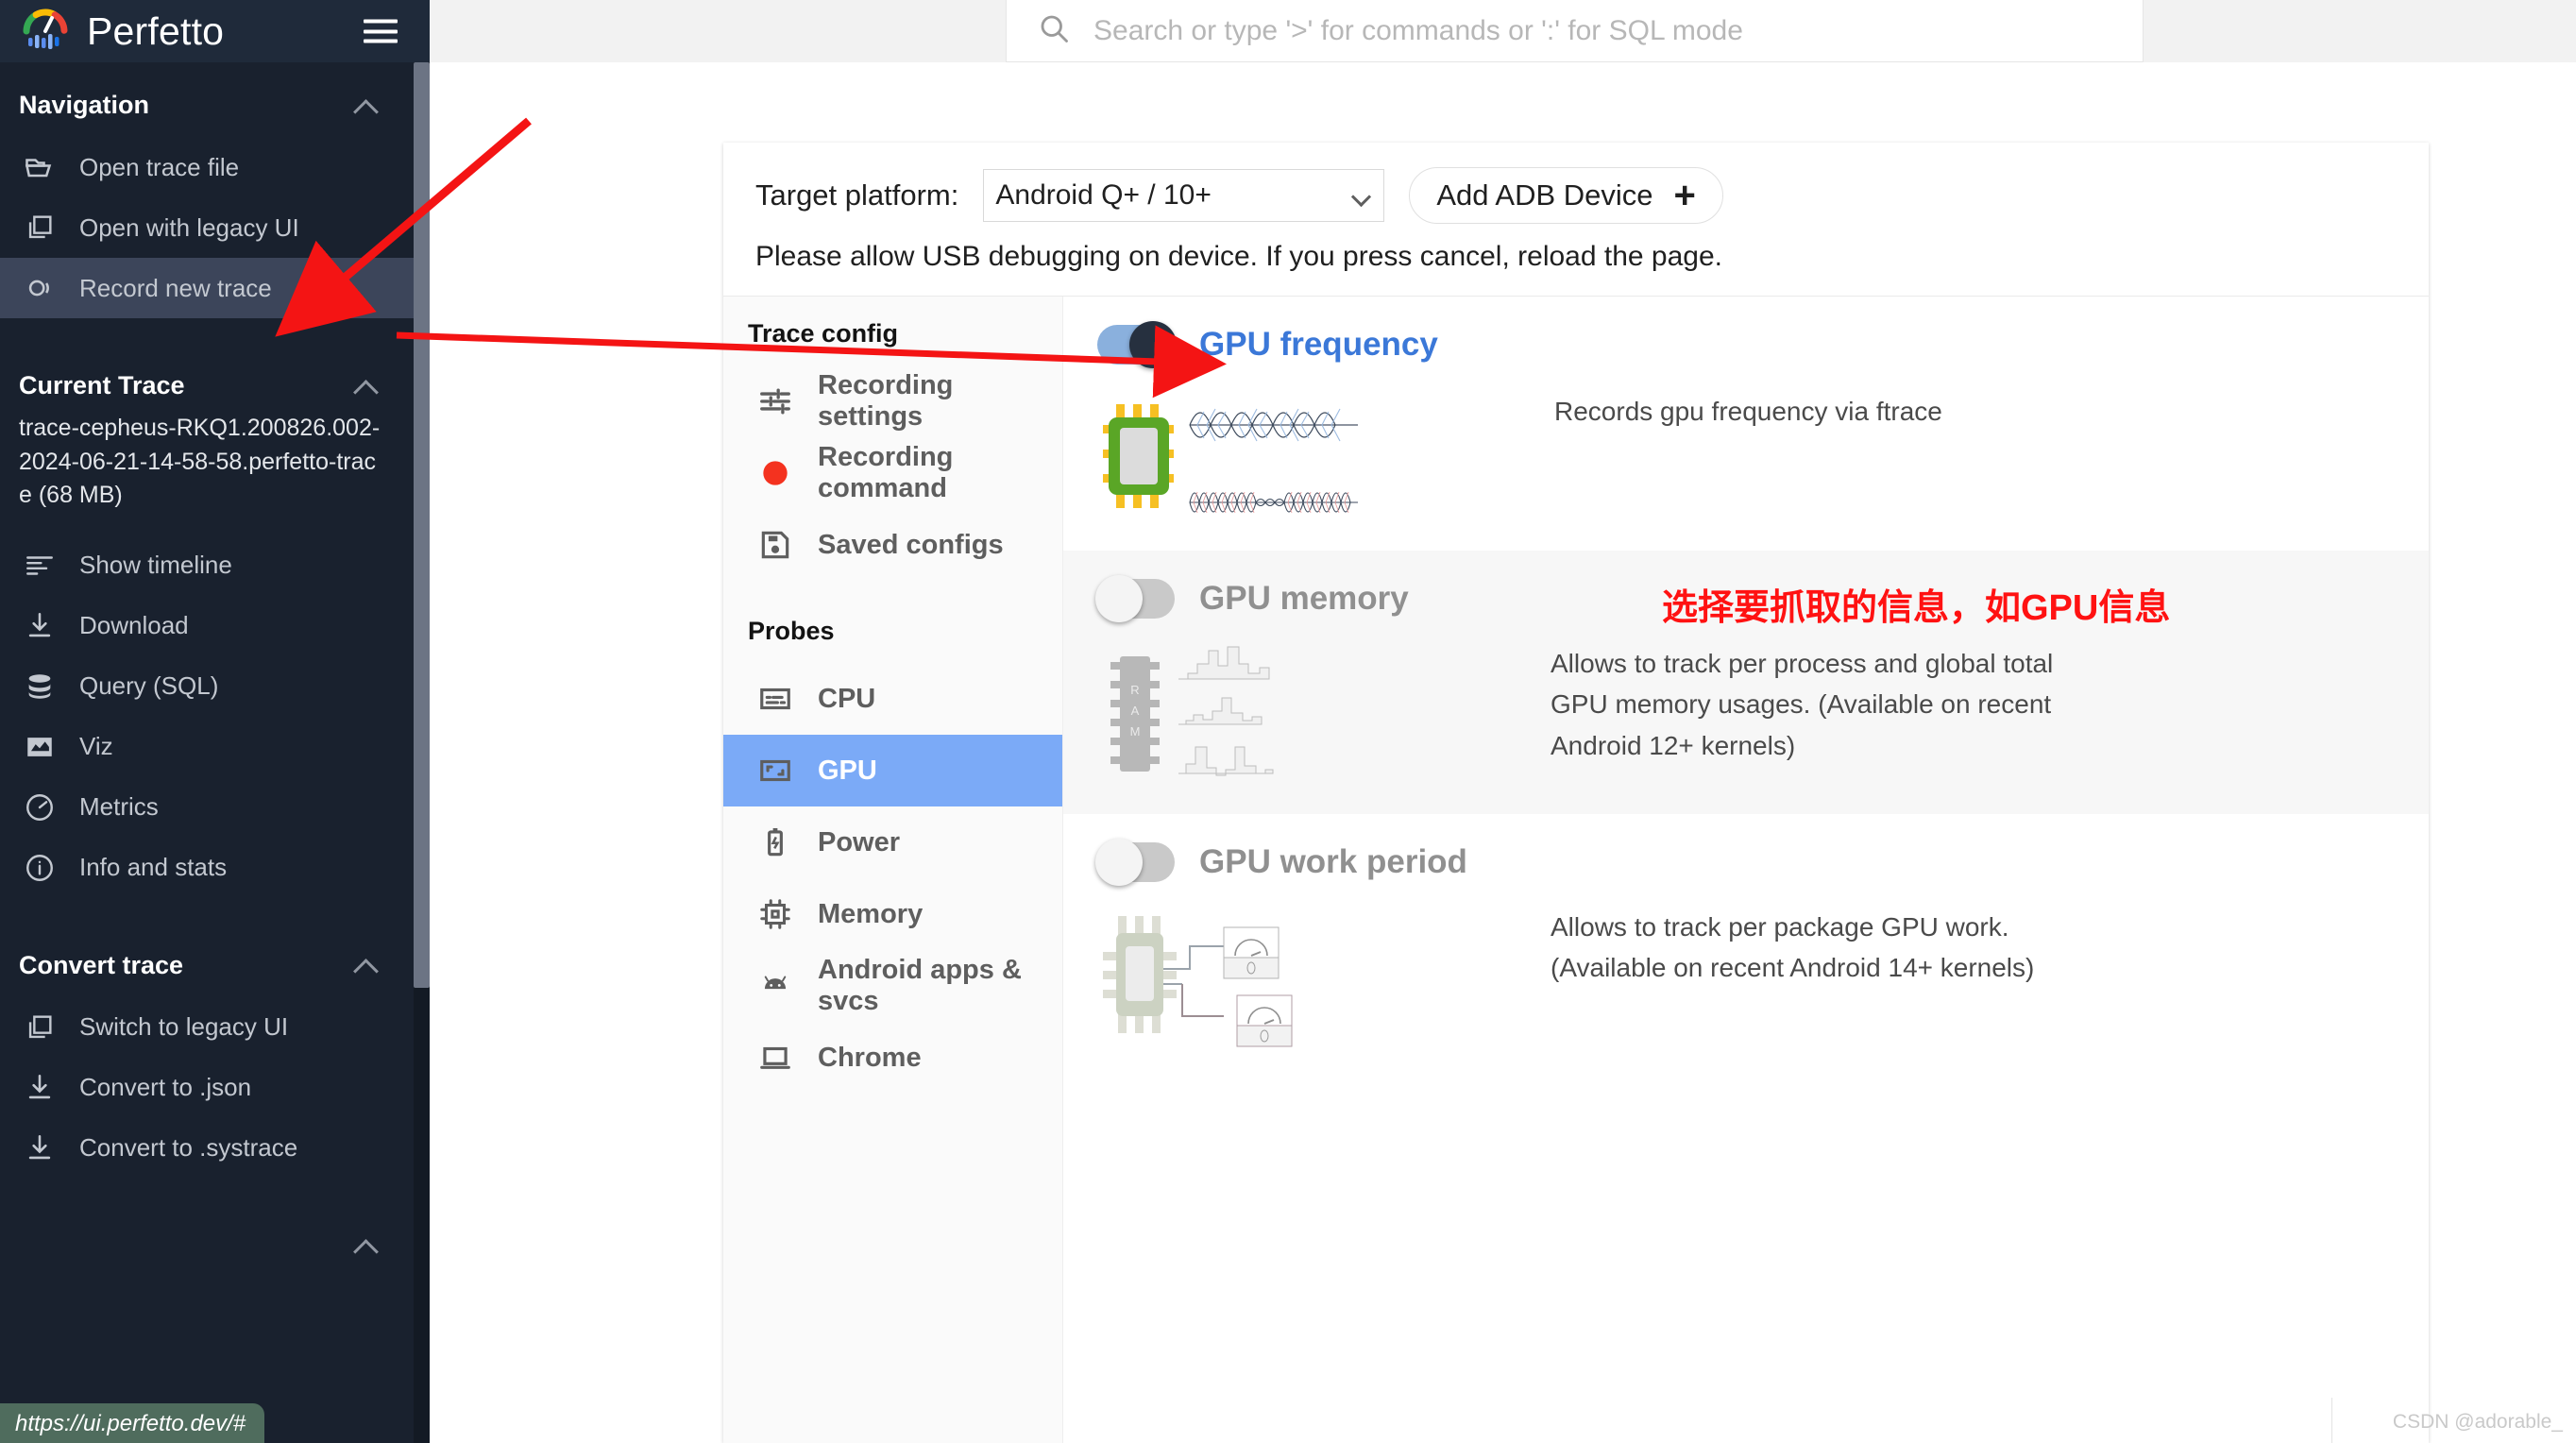  I want to click on menu-item-cpu: CPU, so click(892, 699).